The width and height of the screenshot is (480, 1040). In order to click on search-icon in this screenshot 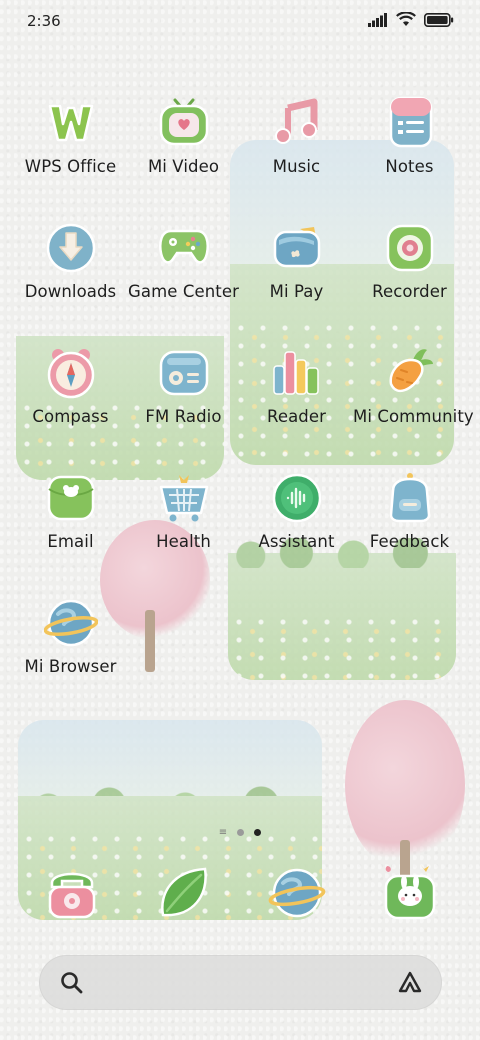, I will do `click(72, 983)`.